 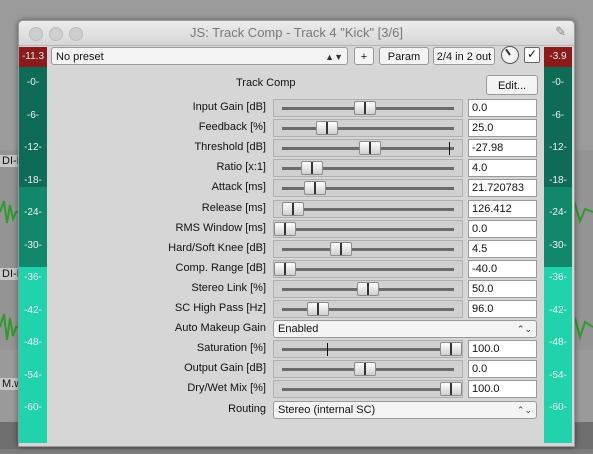 I want to click on meter-tick-label: -30-, so click(x=558, y=245).